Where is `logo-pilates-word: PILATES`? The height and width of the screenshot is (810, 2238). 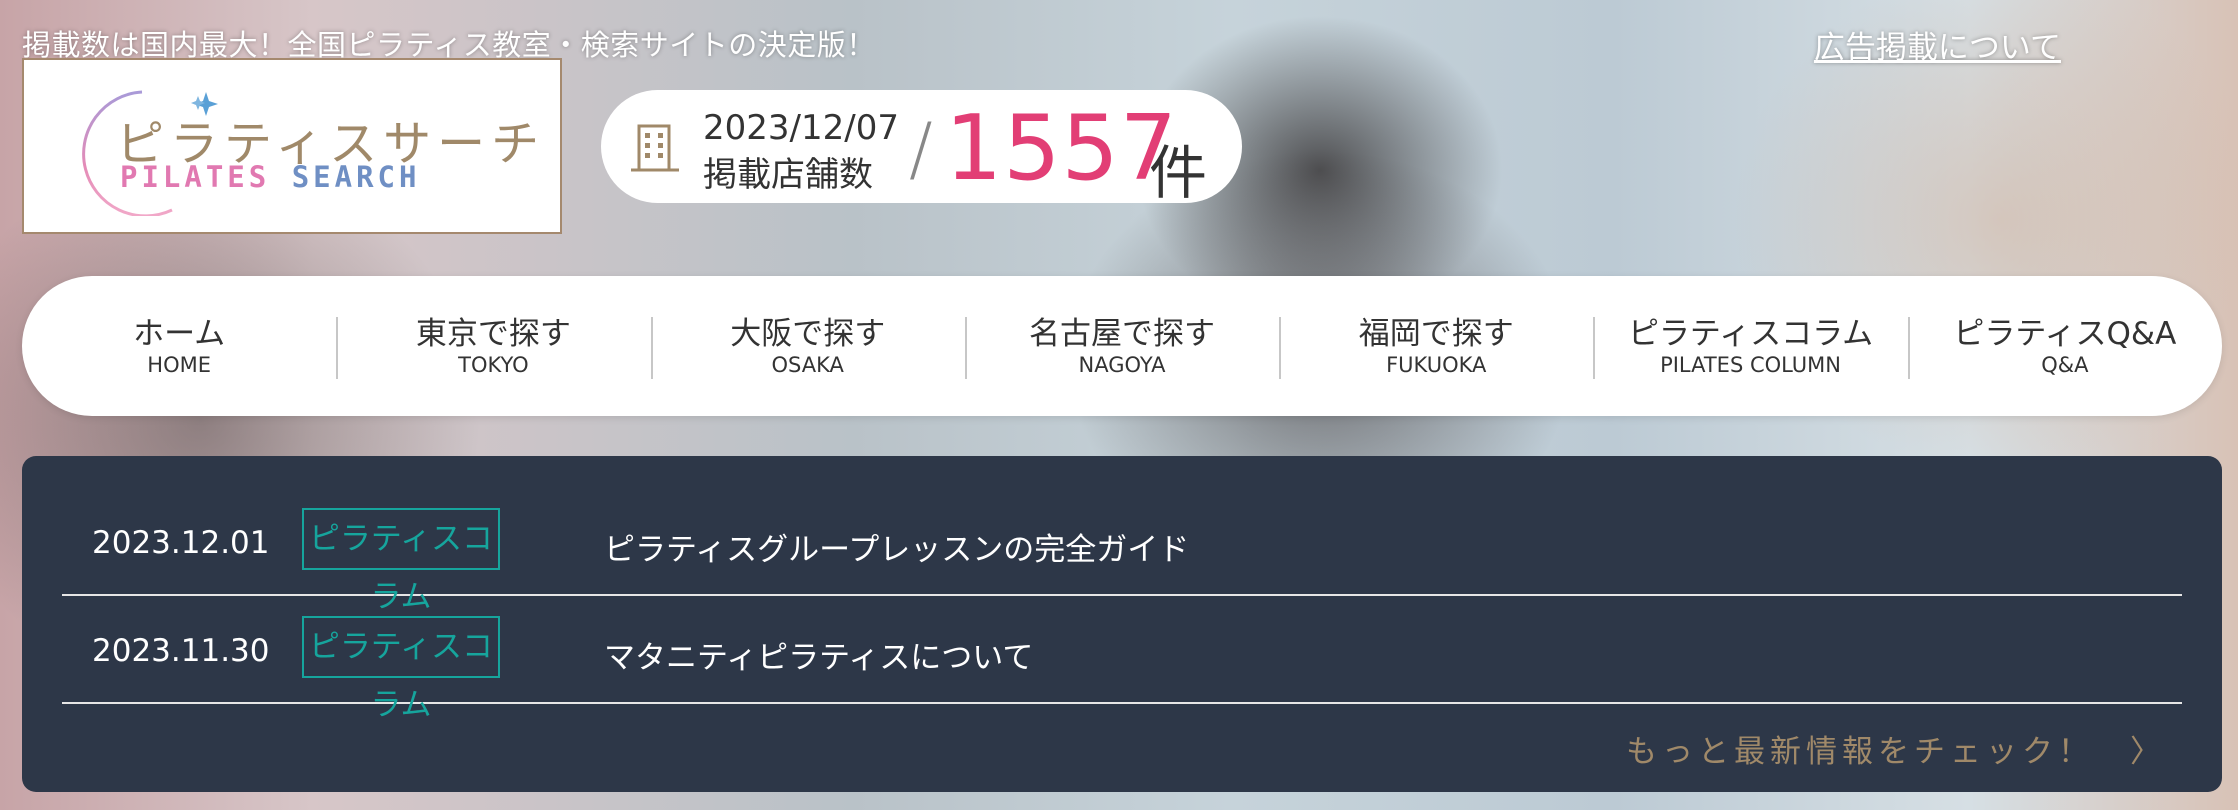 logo-pilates-word: PILATES is located at coordinates (195, 177).